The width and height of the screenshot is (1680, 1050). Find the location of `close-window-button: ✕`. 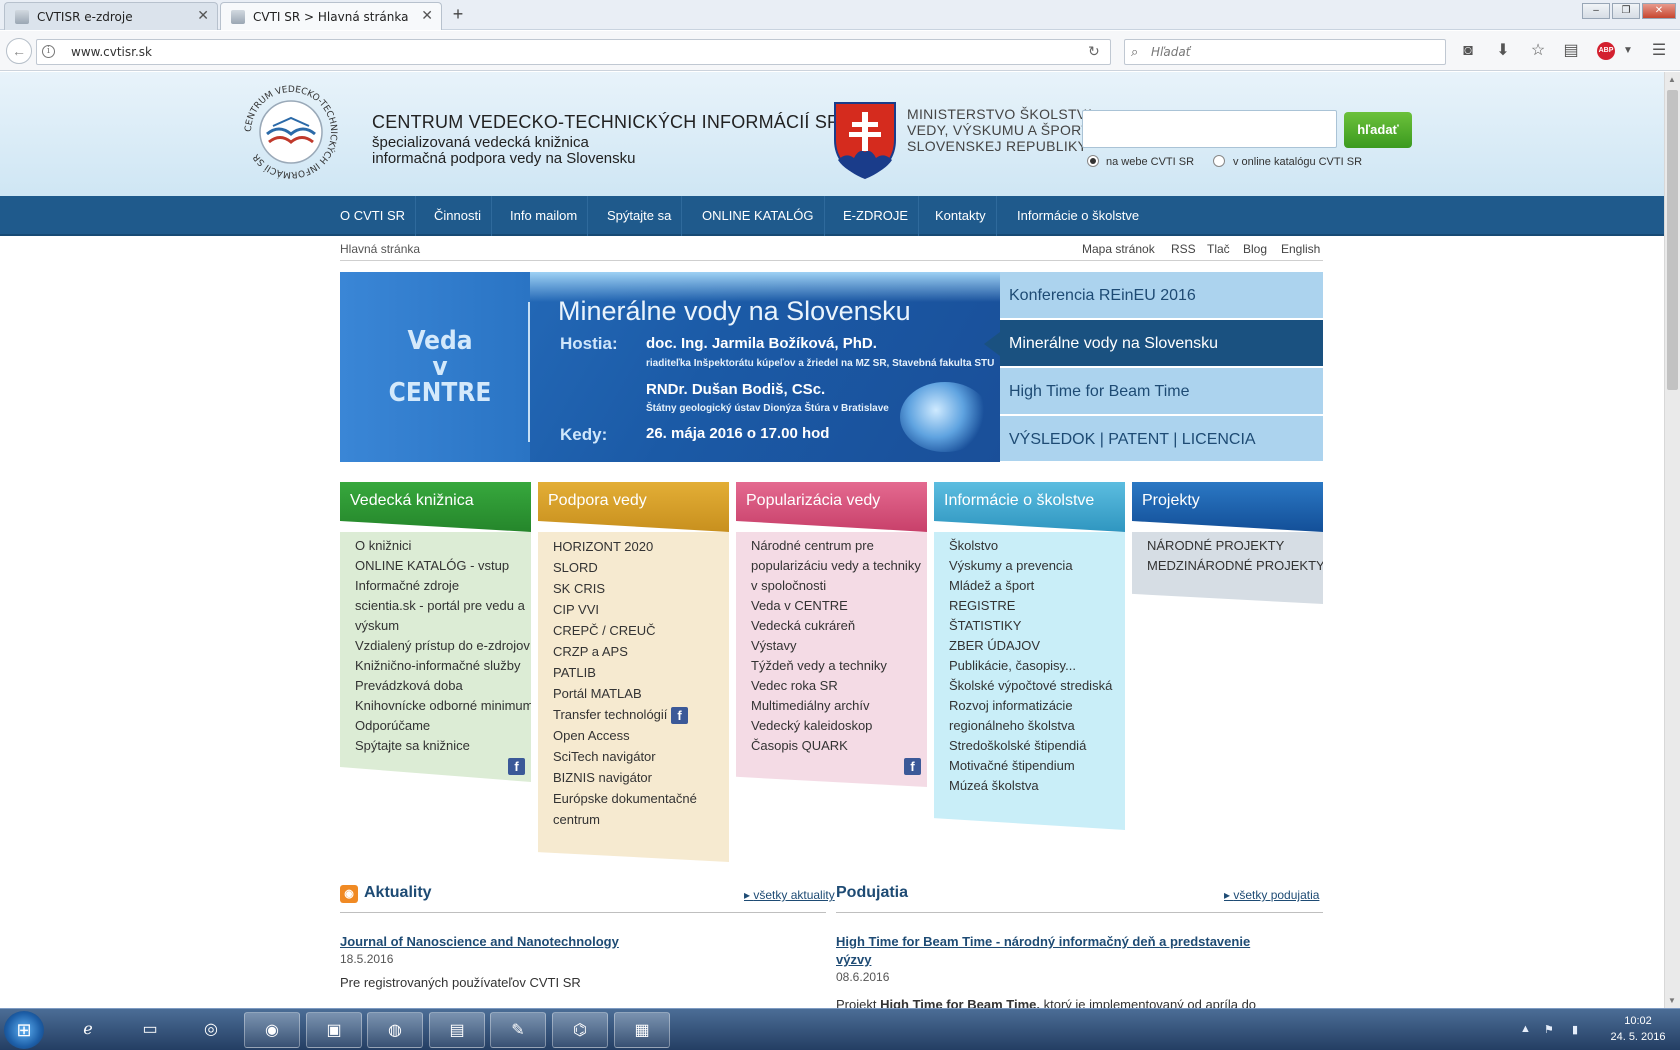

close-window-button: ✕ is located at coordinates (1659, 11).